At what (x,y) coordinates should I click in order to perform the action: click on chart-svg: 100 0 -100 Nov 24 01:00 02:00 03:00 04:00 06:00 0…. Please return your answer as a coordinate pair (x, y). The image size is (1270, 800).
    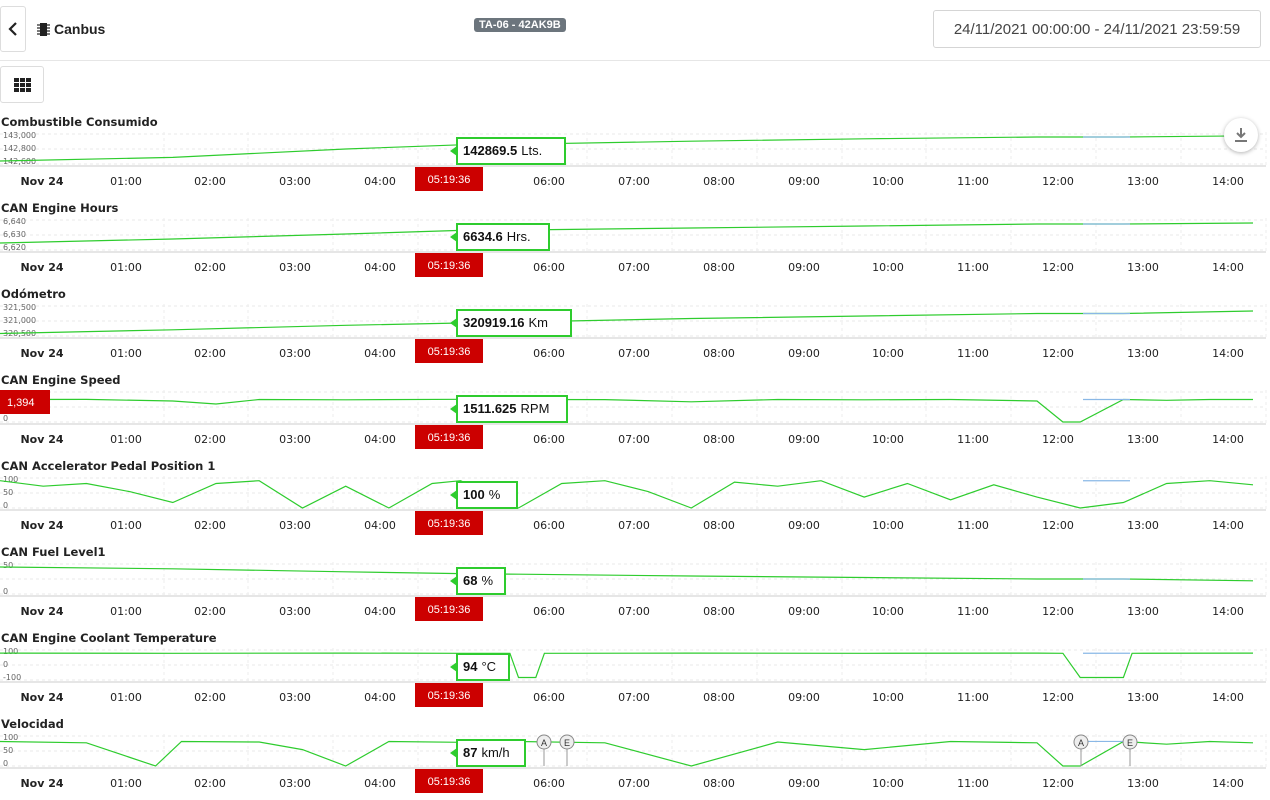
    Looking at the image, I should click on (635, 671).